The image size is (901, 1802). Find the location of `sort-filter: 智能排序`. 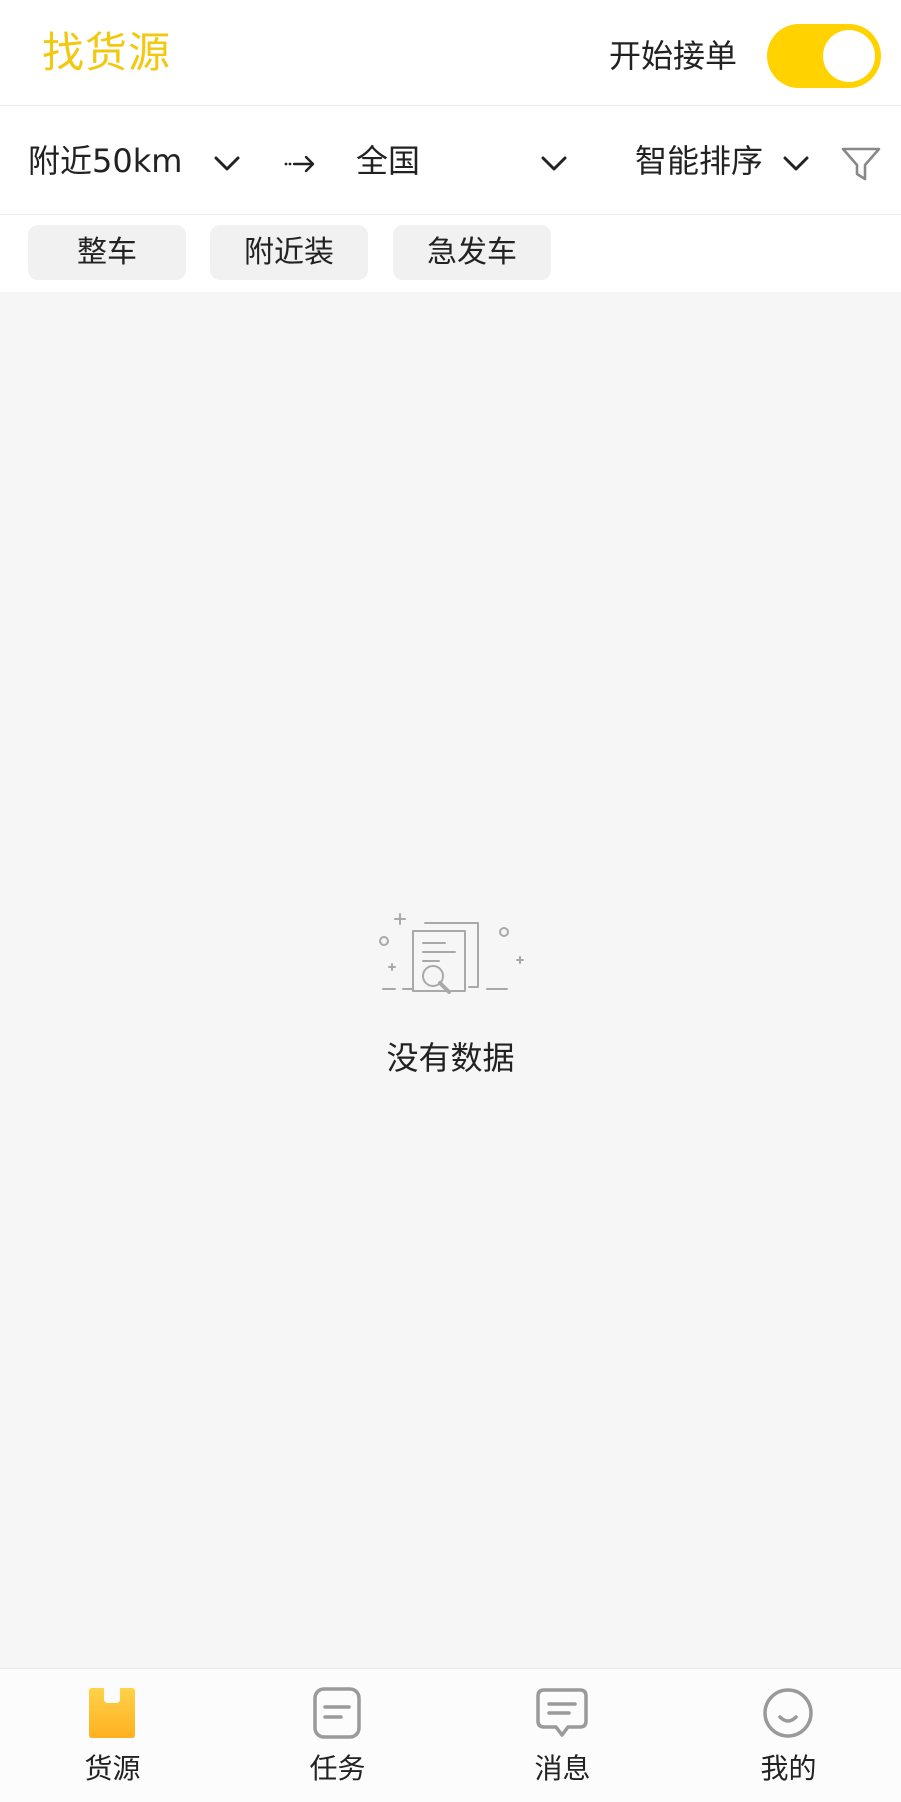

sort-filter: 智能排序 is located at coordinates (699, 161).